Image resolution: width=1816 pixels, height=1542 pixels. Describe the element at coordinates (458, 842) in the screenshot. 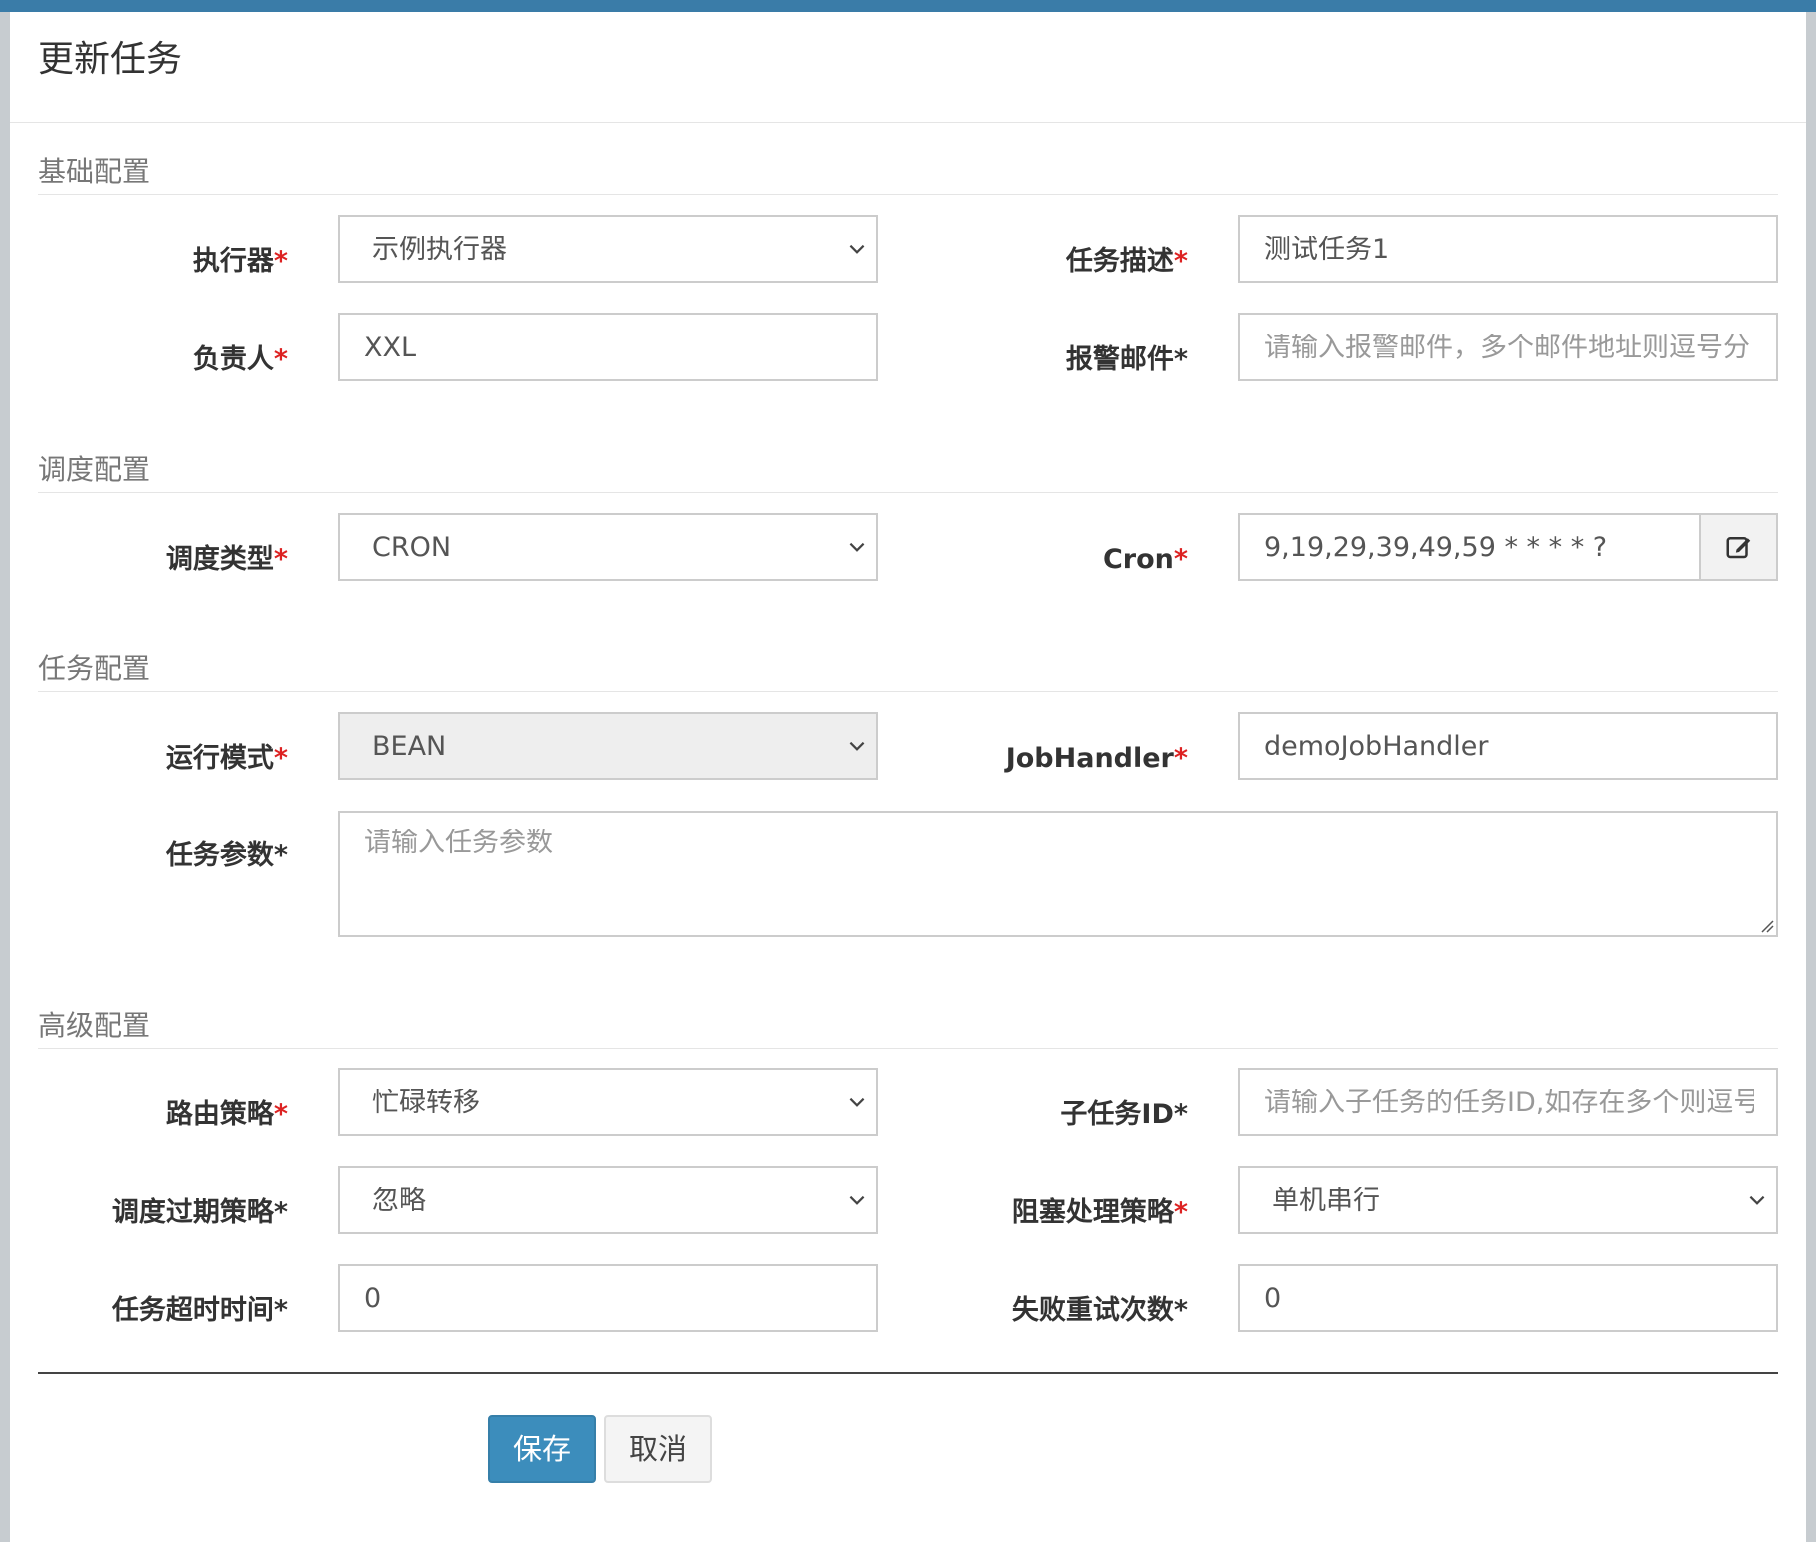

I see `job-param-placeholder: 请输入任务参数` at that location.